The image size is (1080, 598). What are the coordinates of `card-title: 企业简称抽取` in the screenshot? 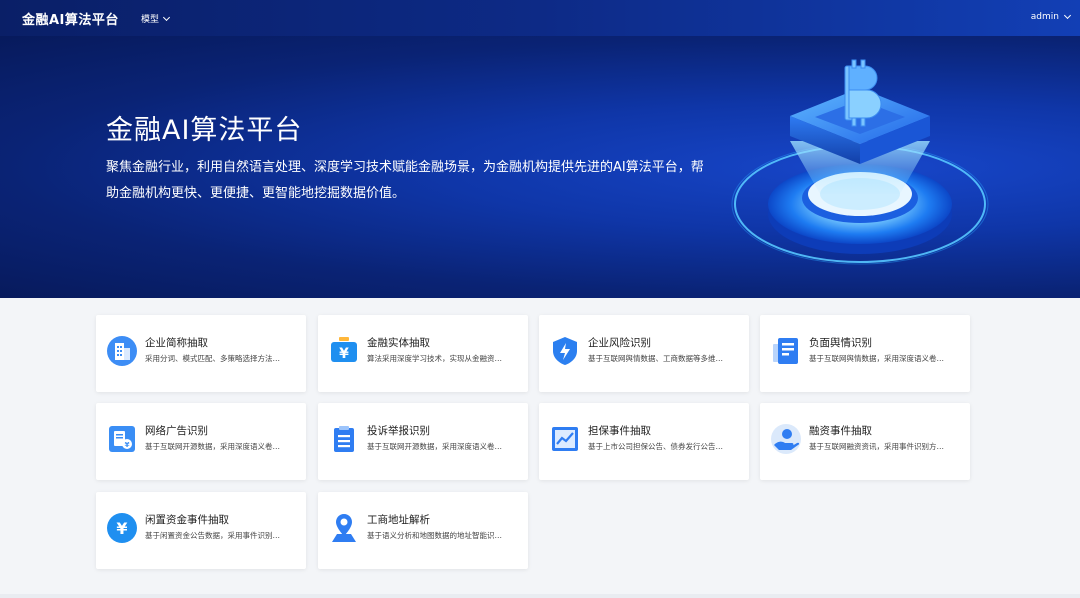 It's located at (176, 343).